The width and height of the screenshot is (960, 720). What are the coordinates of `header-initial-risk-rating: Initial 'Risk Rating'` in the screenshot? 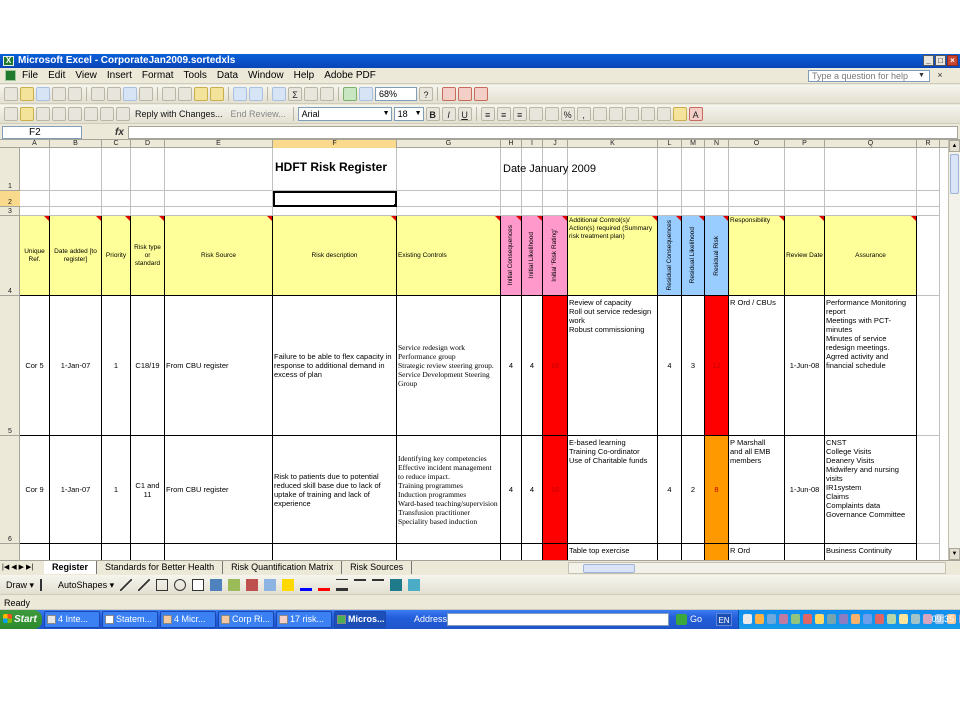 It's located at (555, 256).